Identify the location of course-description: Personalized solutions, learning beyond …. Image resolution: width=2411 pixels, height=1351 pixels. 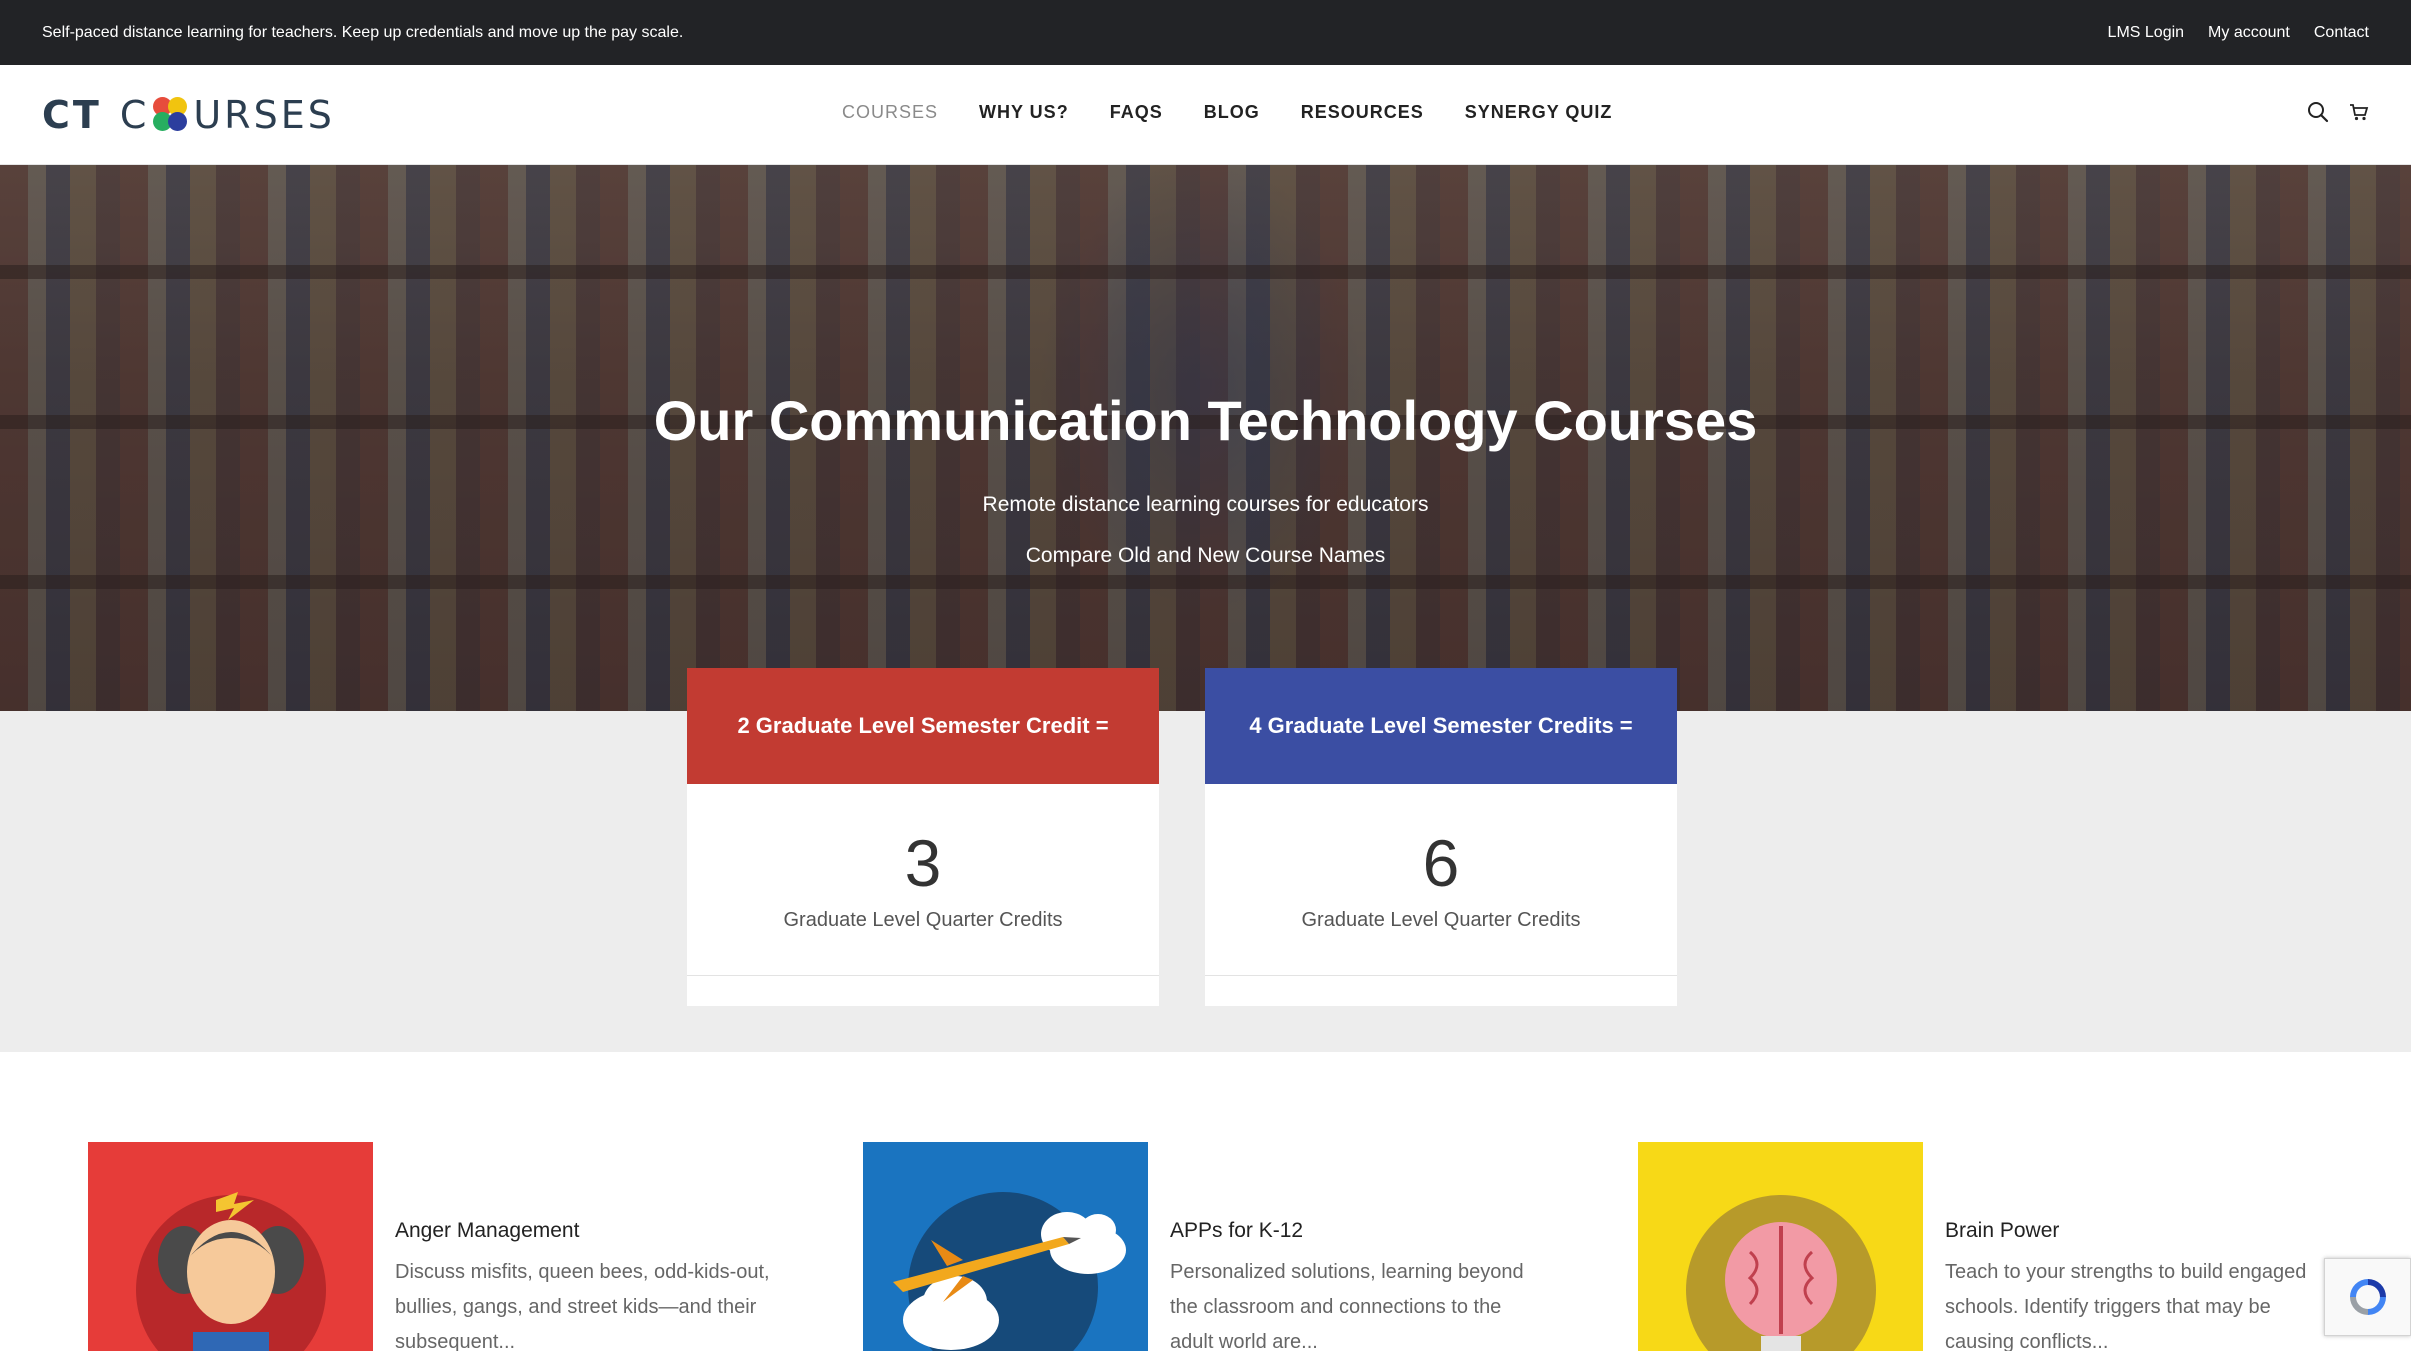
(1347, 1306).